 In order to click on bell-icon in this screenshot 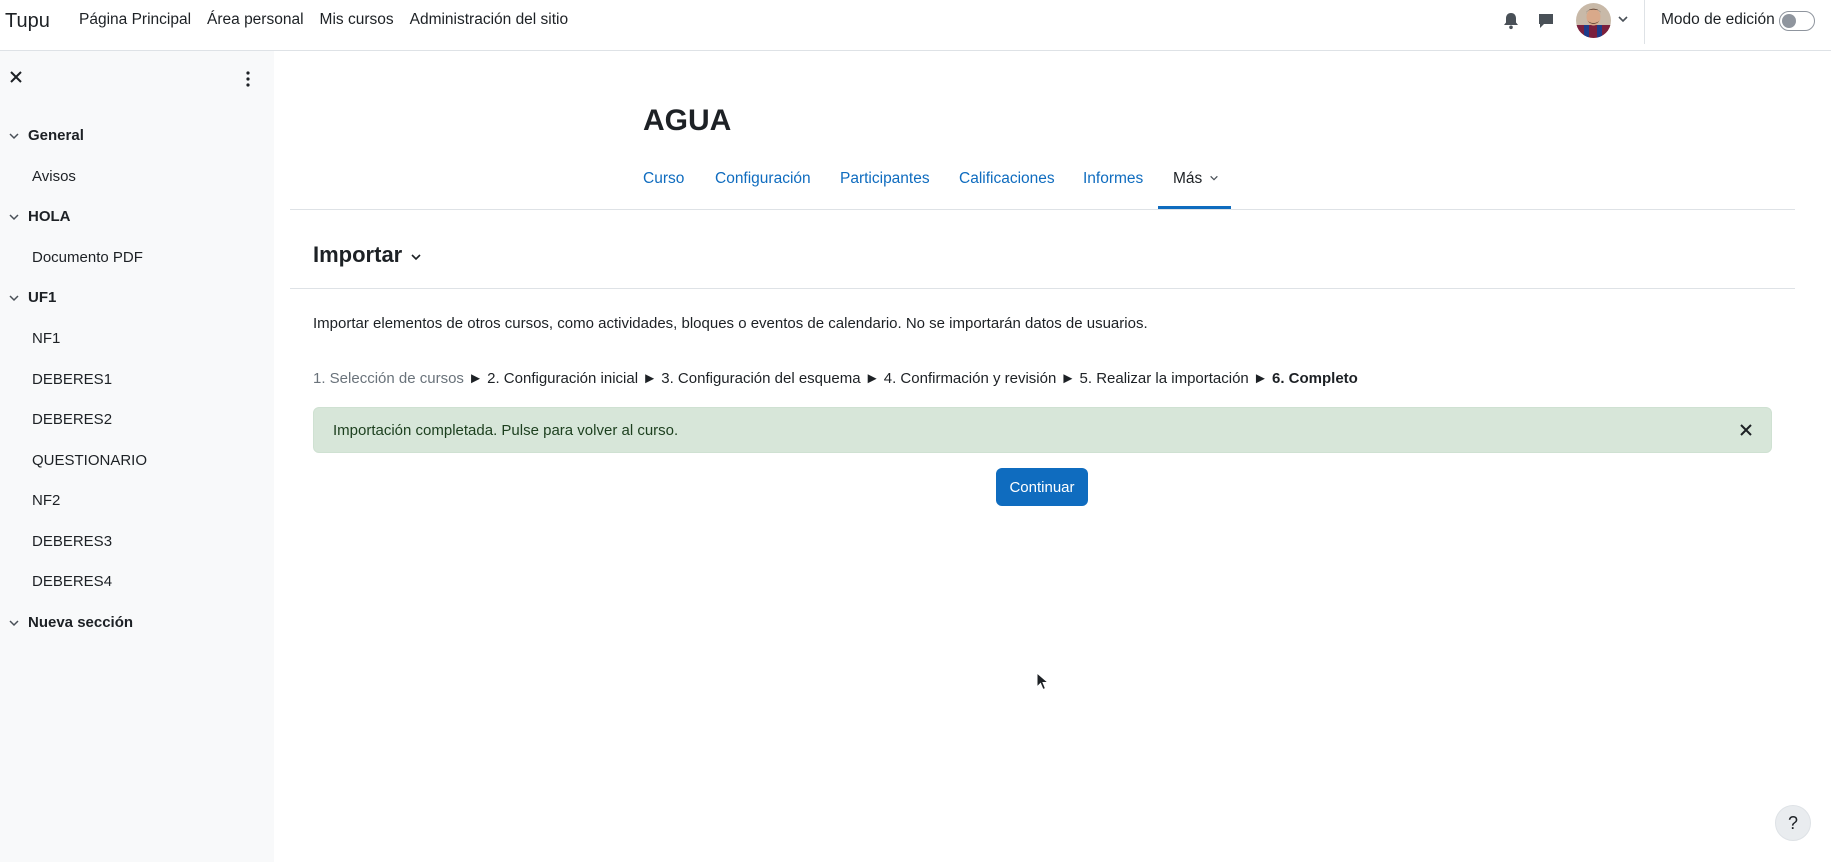, I will do `click(1511, 21)`.